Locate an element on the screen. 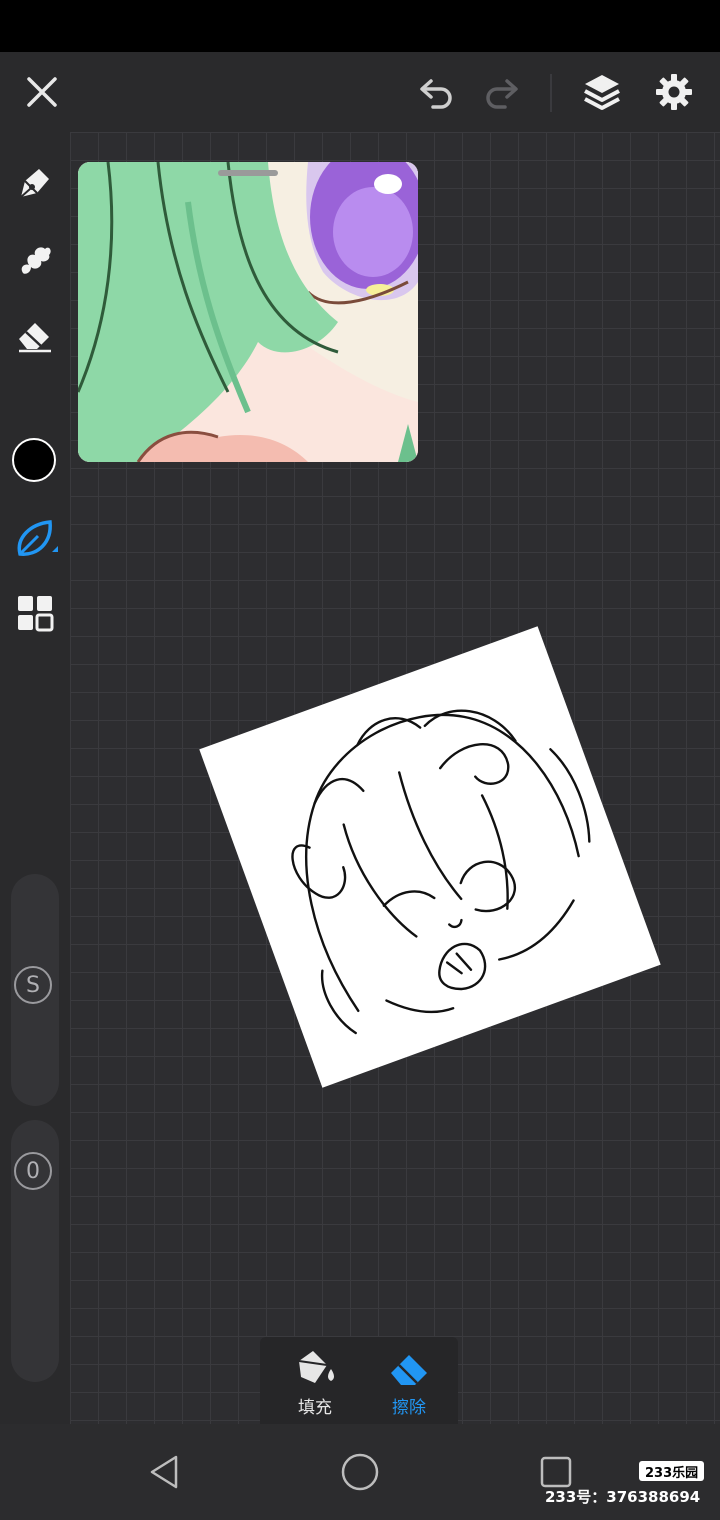 This screenshot has width=720, height=1520. redo-icon is located at coordinates (501, 92).